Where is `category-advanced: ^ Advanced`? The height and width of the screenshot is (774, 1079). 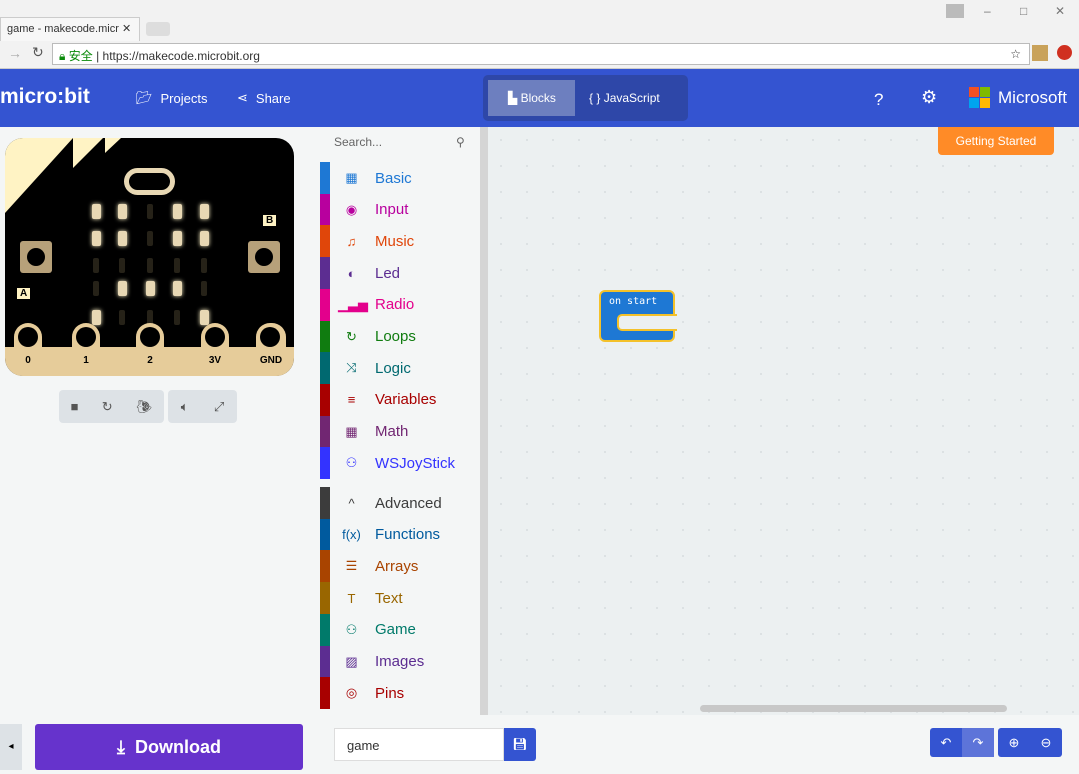
category-advanced: ^ Advanced is located at coordinates (400, 503).